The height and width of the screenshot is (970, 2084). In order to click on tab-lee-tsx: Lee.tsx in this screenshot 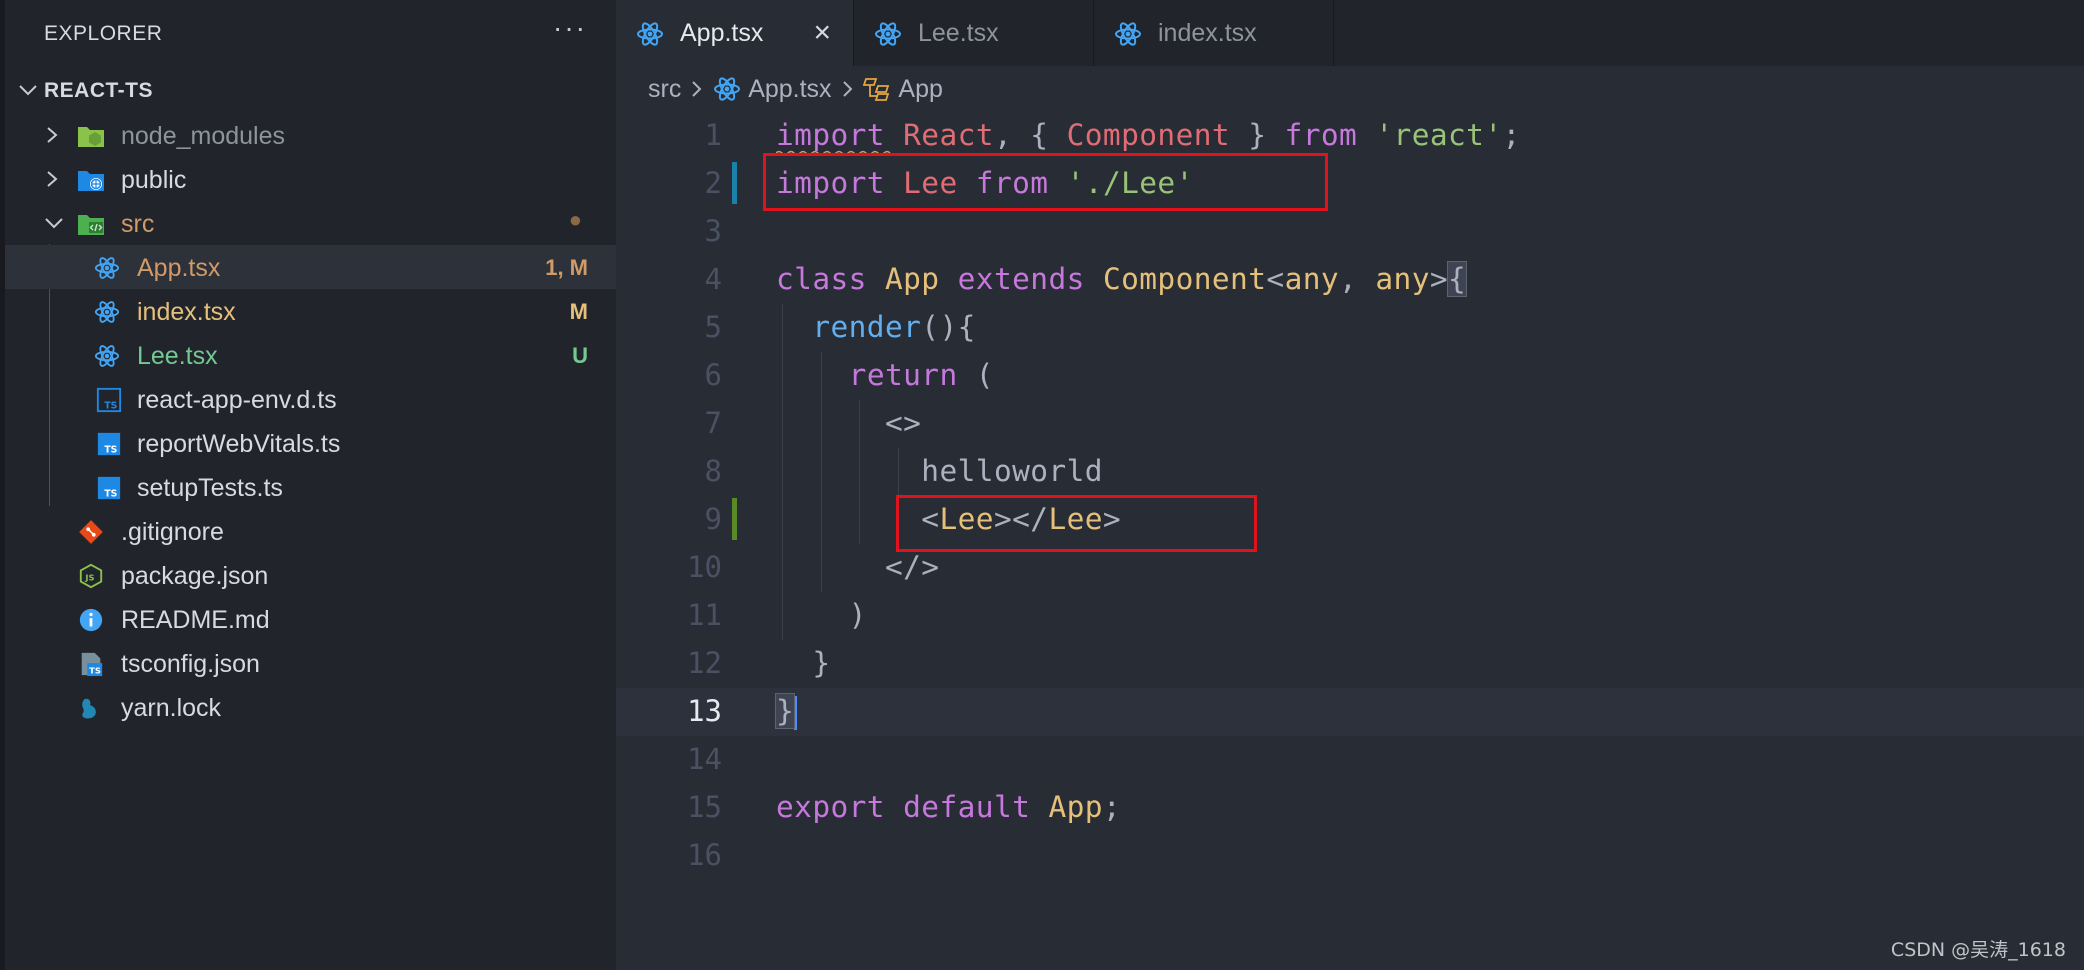, I will do `click(974, 33)`.